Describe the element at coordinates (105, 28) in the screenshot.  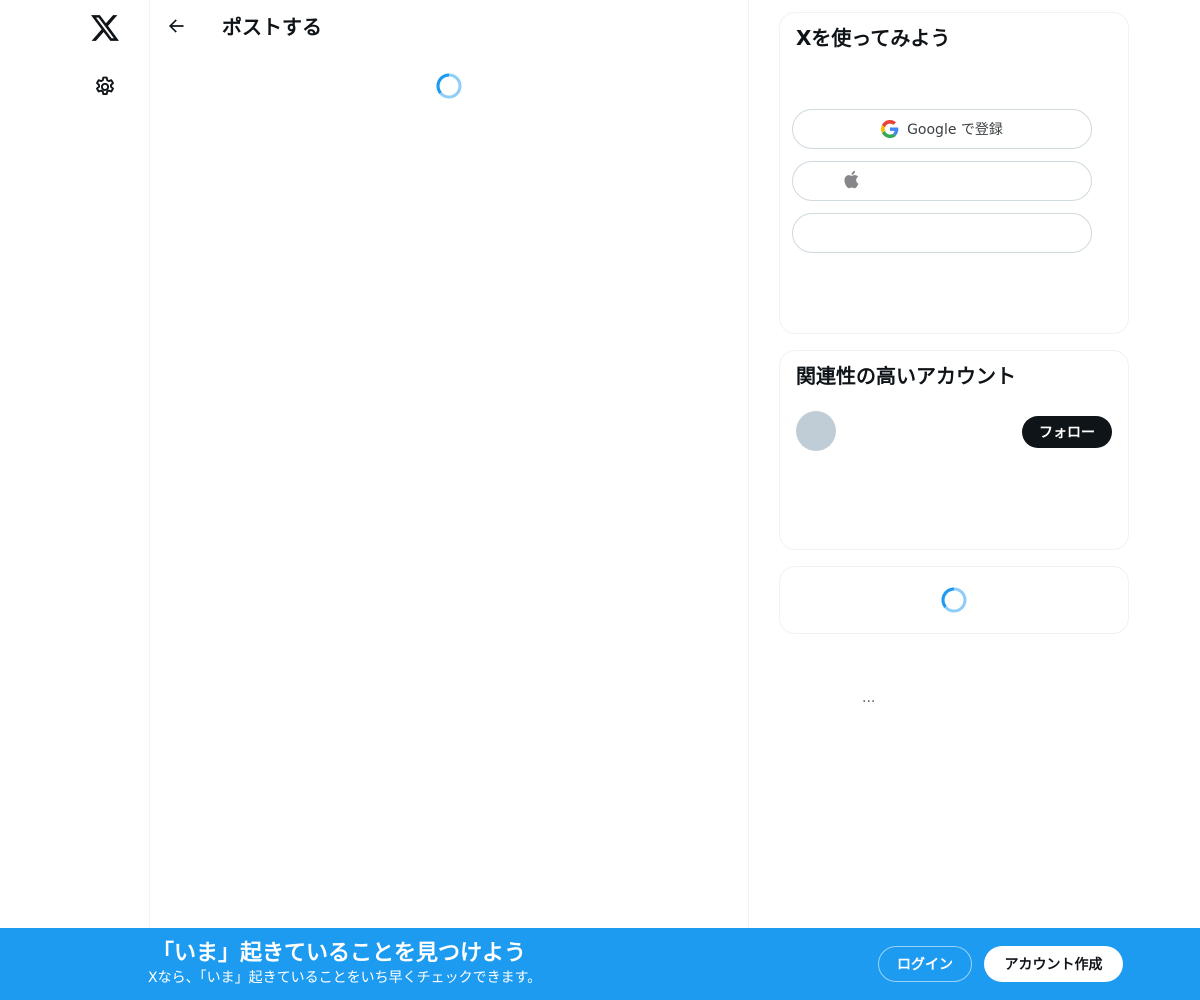
I see `x-logo-icon` at that location.